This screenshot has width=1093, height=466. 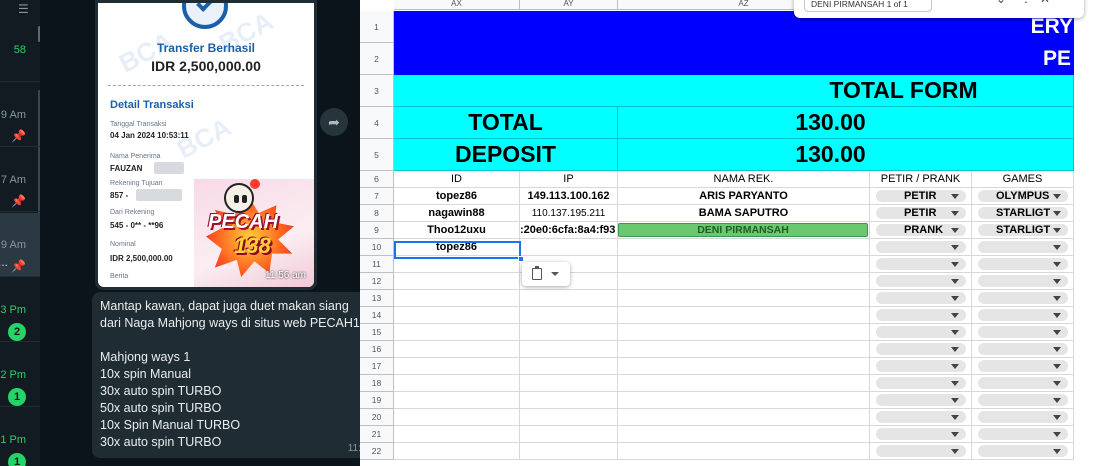 I want to click on paste-options-popup, so click(x=546, y=274).